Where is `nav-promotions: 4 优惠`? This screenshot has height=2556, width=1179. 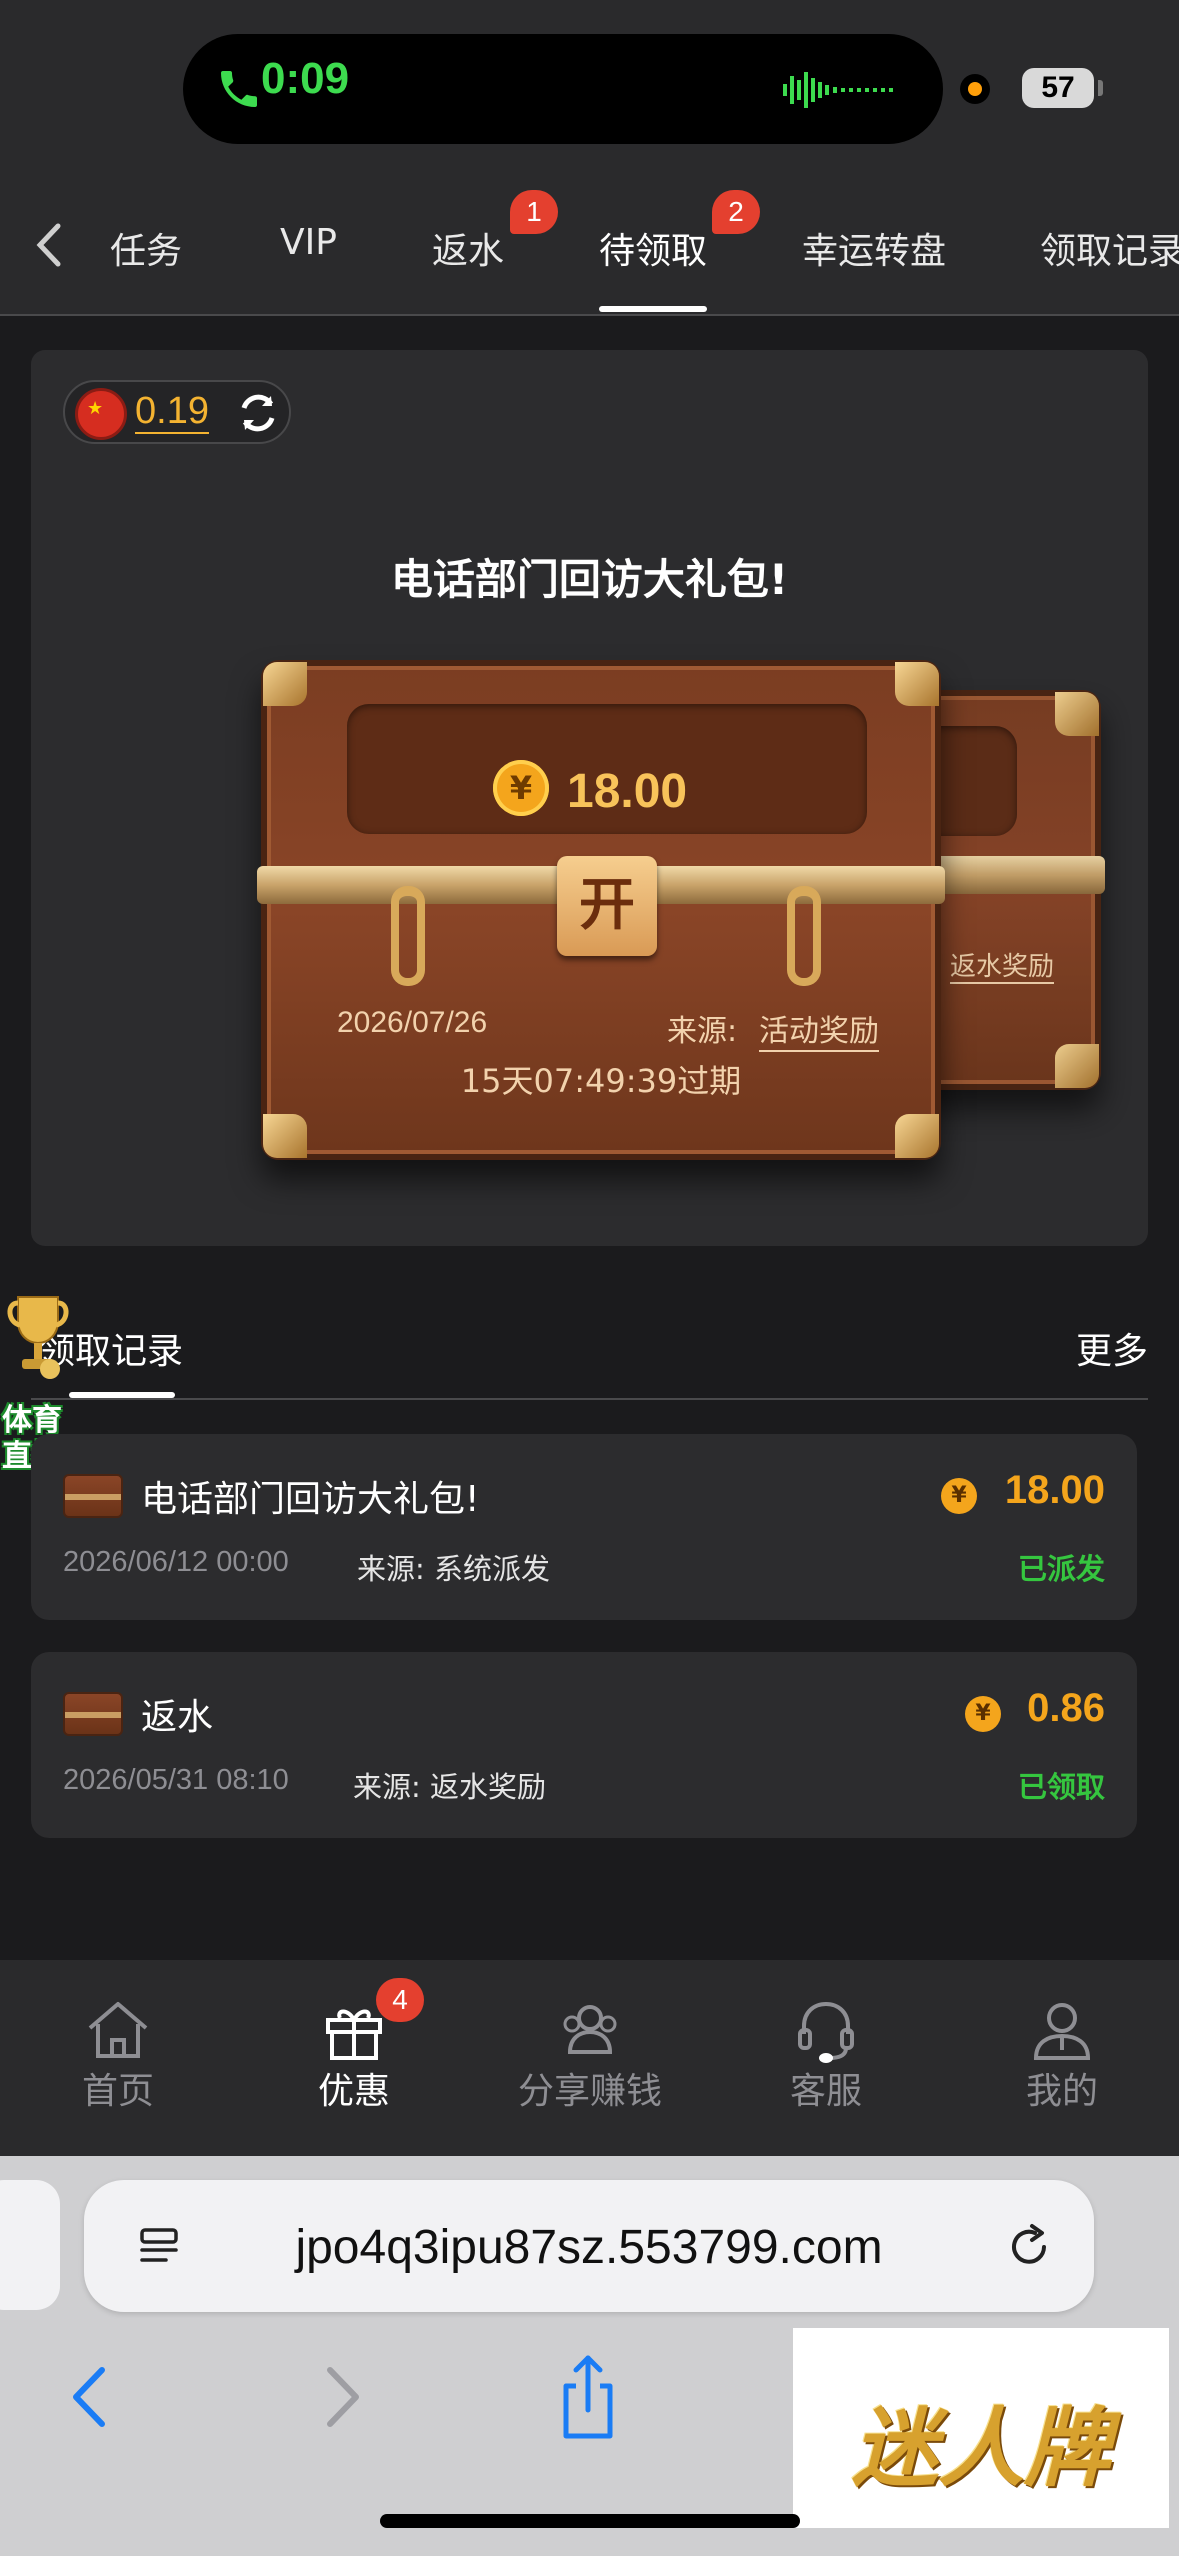 nav-promotions: 4 优惠 is located at coordinates (354, 2058).